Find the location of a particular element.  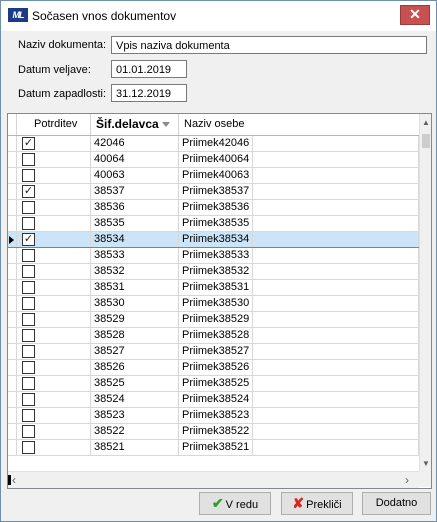

person-name-cell: Priimek38522 E is located at coordinates (216, 431).